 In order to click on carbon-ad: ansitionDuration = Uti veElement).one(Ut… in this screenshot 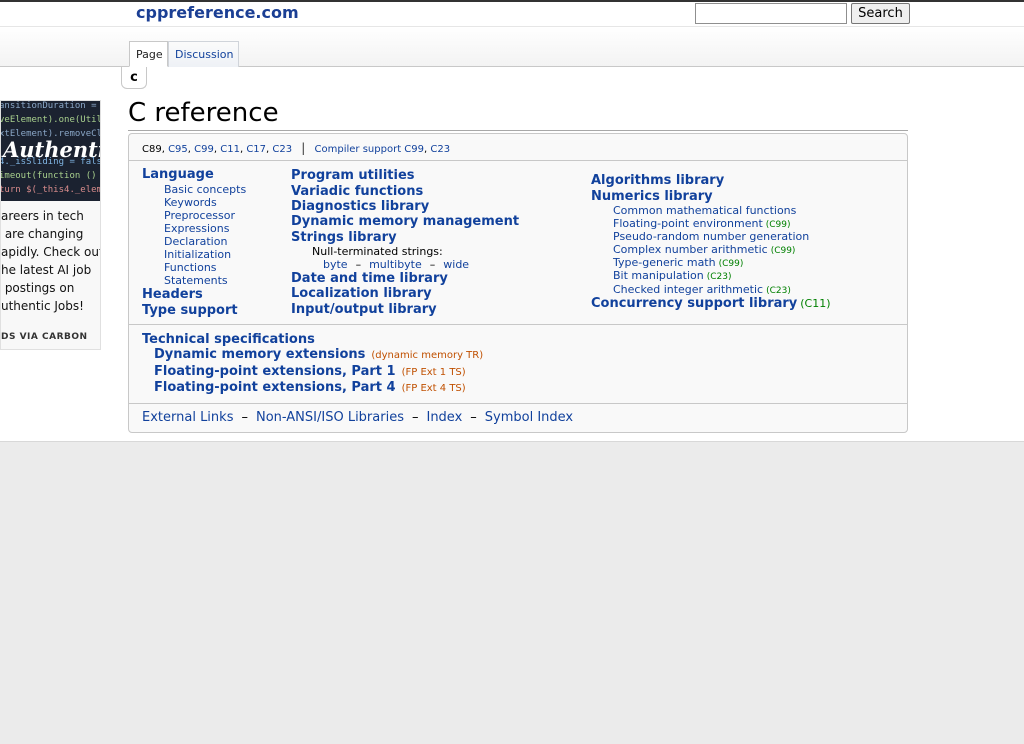, I will do `click(50, 225)`.